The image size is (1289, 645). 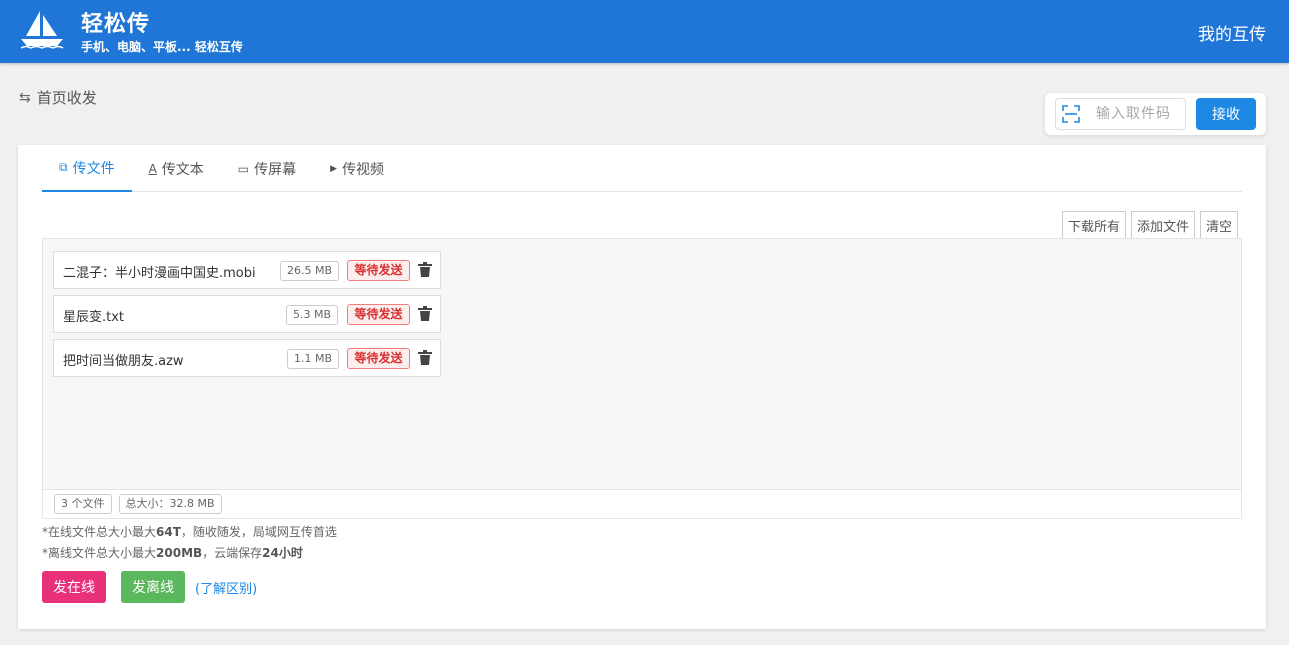 I want to click on tab-label: 传文件, so click(x=93, y=168).